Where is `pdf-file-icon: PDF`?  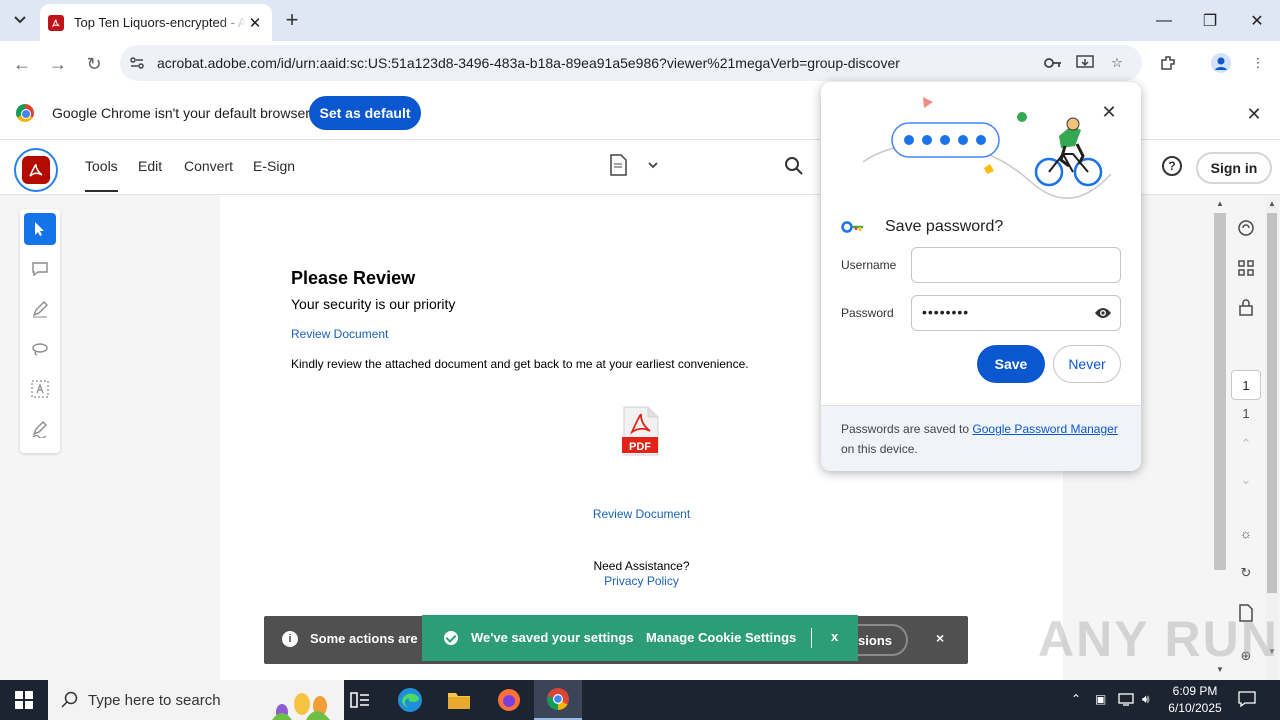 pdf-file-icon: PDF is located at coordinates (641, 431).